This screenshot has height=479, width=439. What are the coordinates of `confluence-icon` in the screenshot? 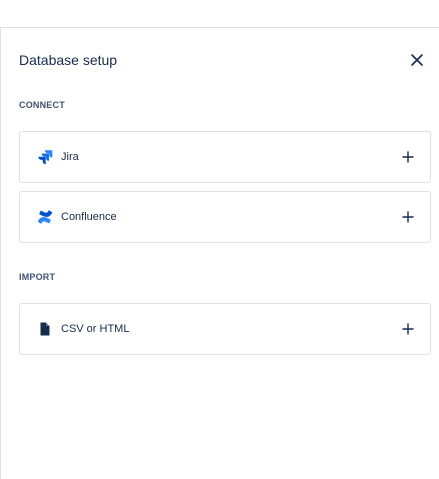 It's located at (45, 217).